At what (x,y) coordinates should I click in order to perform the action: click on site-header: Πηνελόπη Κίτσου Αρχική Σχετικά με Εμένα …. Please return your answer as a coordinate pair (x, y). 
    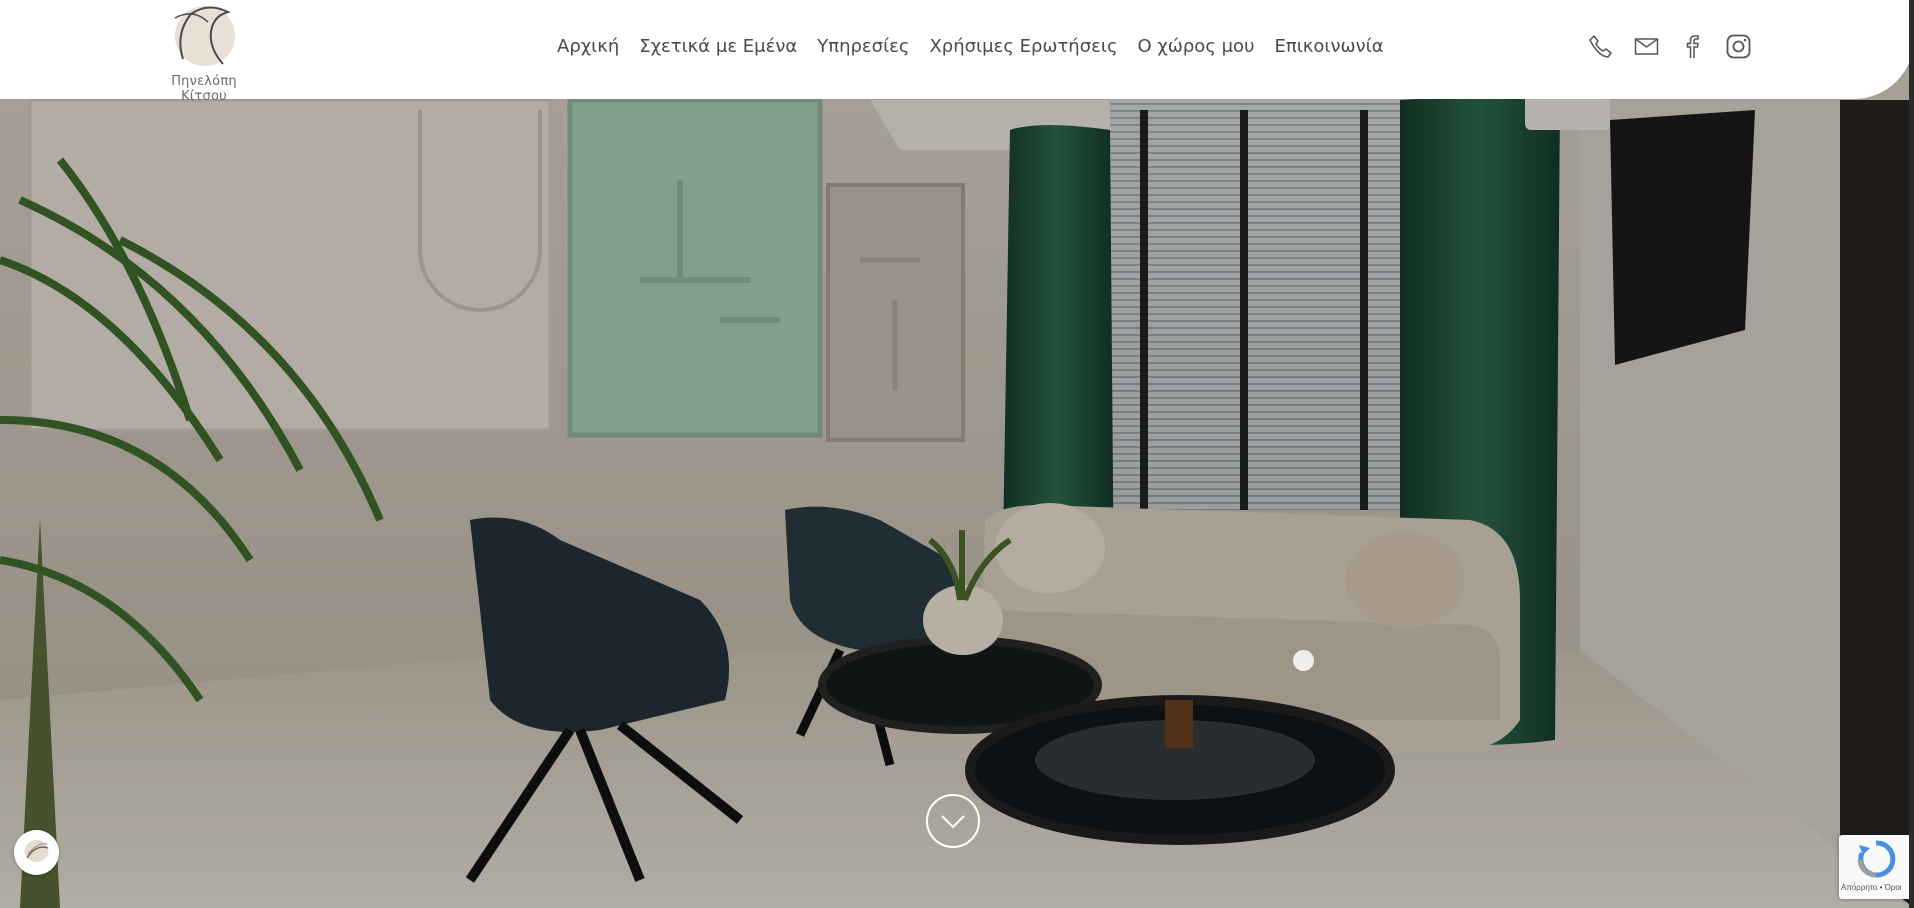
    Looking at the image, I should click on (957, 52).